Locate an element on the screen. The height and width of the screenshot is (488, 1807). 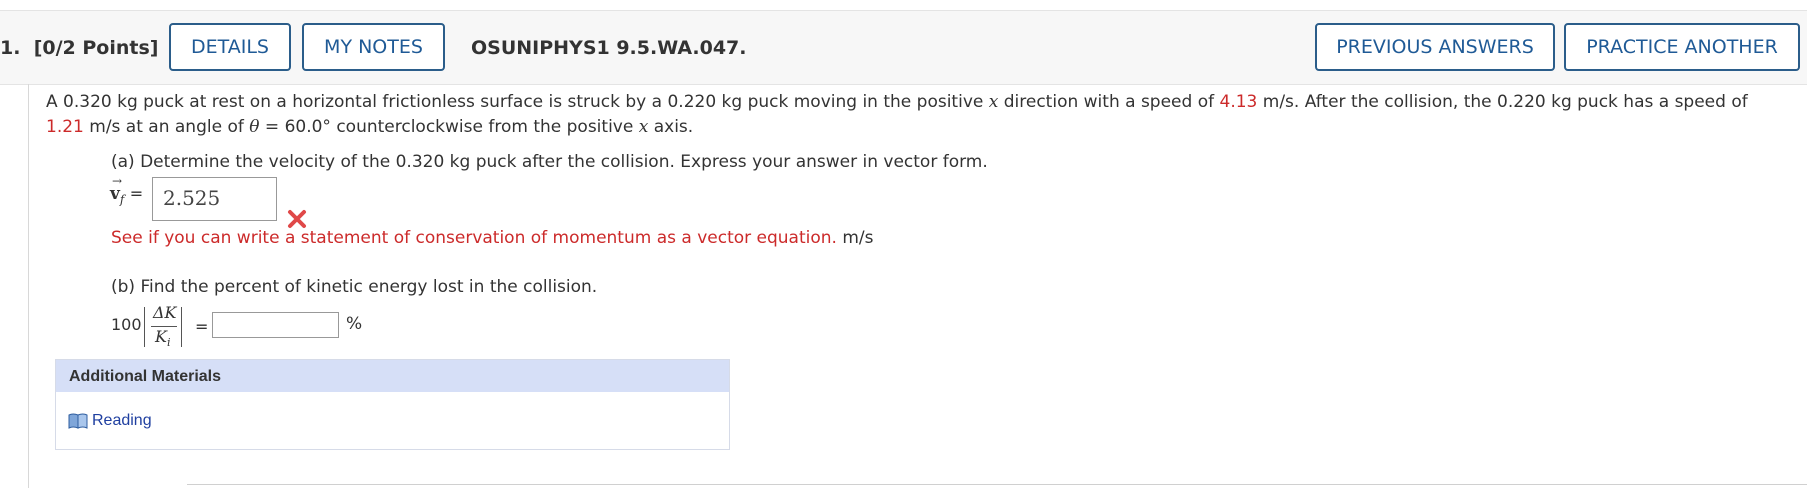
my-notes-button: MY NOTES is located at coordinates (373, 47).